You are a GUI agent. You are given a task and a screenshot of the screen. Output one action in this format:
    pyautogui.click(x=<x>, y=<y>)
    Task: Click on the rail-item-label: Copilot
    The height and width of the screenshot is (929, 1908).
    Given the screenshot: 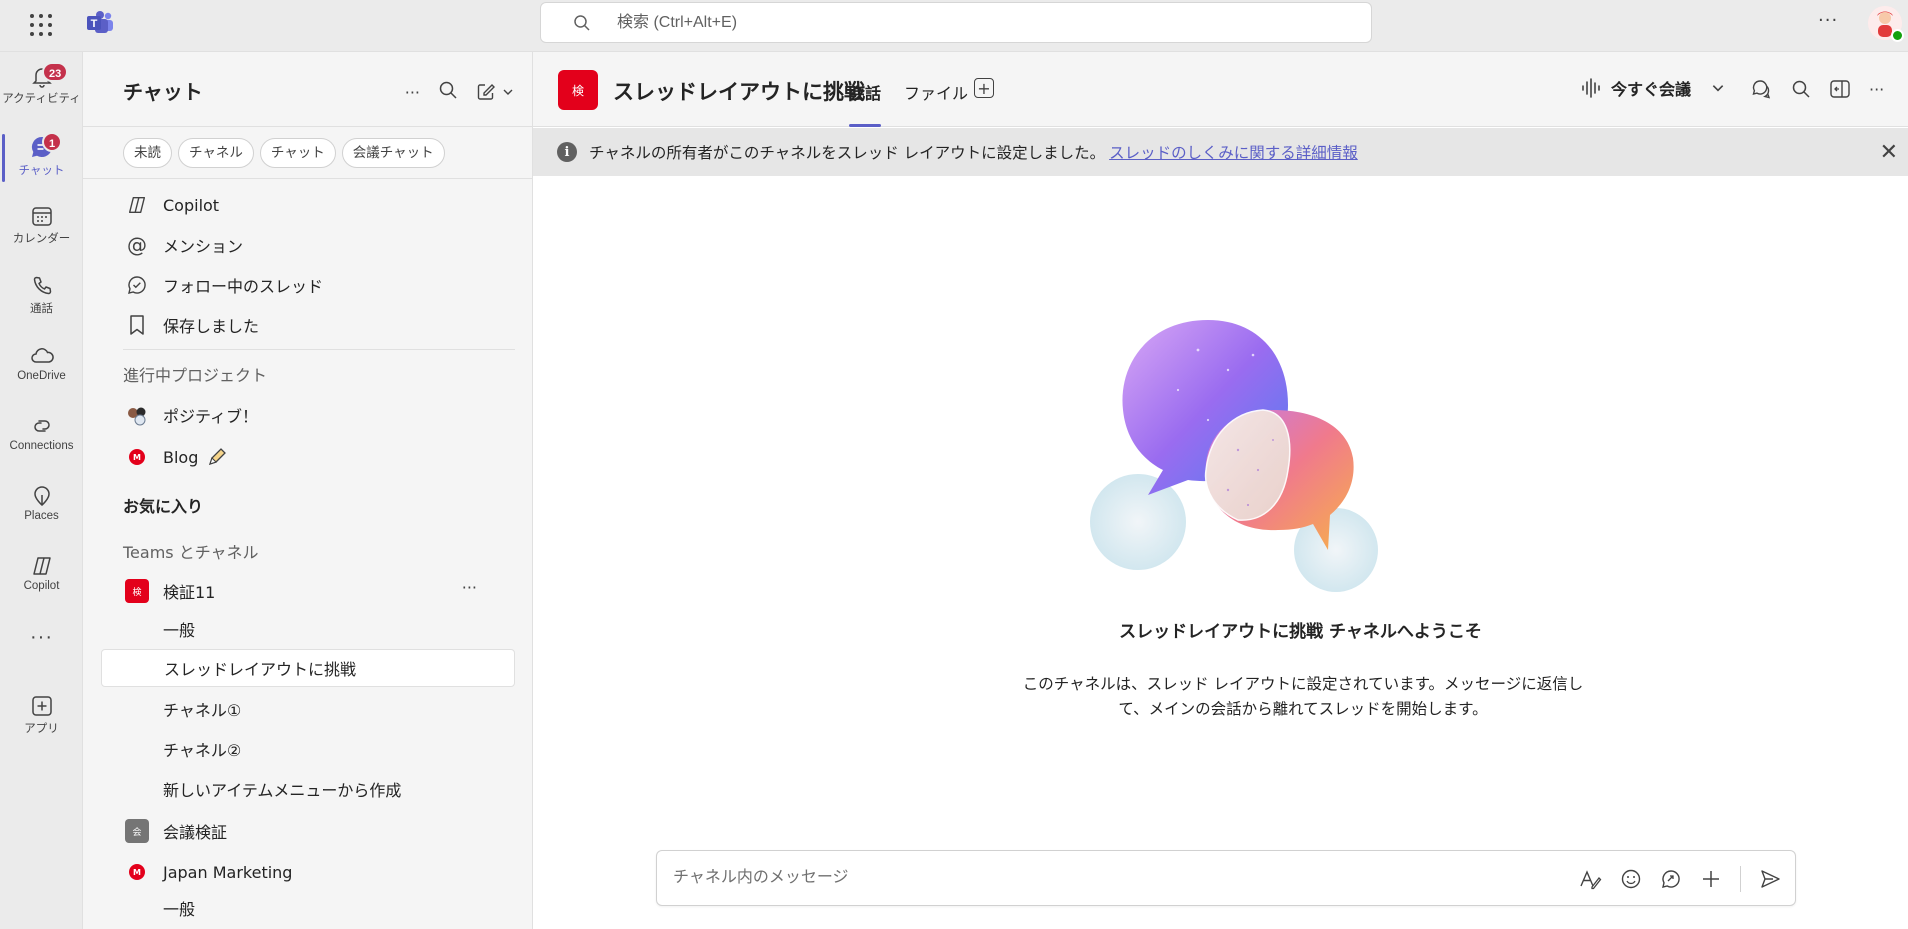 What is the action you would take?
    pyautogui.click(x=41, y=586)
    